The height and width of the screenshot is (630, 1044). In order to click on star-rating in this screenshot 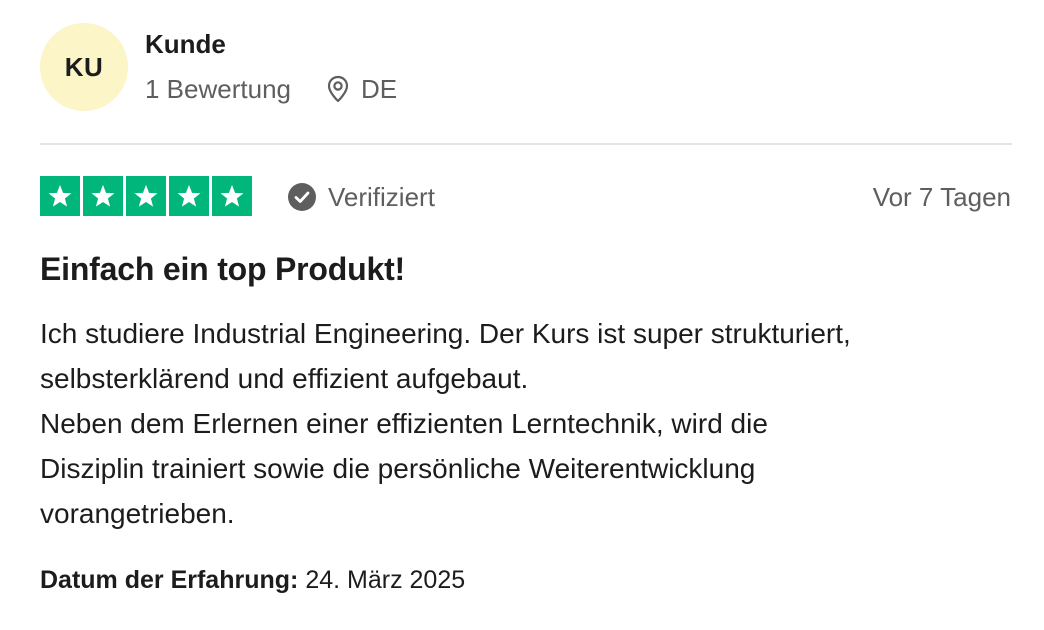, I will do `click(146, 196)`.